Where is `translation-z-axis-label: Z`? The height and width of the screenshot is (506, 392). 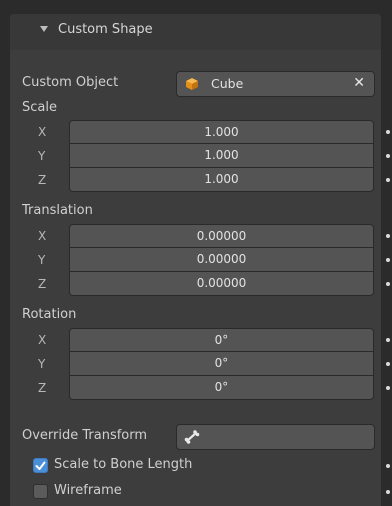 translation-z-axis-label: Z is located at coordinates (42, 284).